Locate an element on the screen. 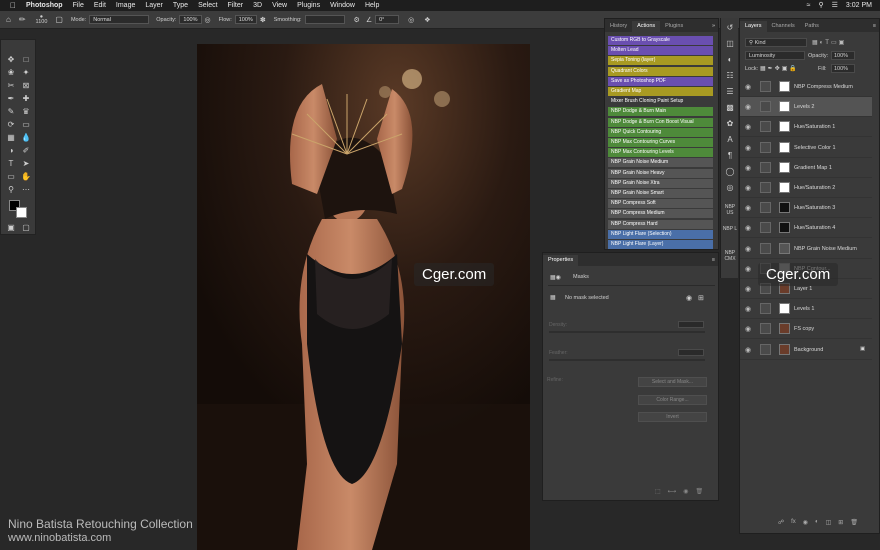 This screenshot has height=550, width=880. character-icon: A is located at coordinates (730, 140).